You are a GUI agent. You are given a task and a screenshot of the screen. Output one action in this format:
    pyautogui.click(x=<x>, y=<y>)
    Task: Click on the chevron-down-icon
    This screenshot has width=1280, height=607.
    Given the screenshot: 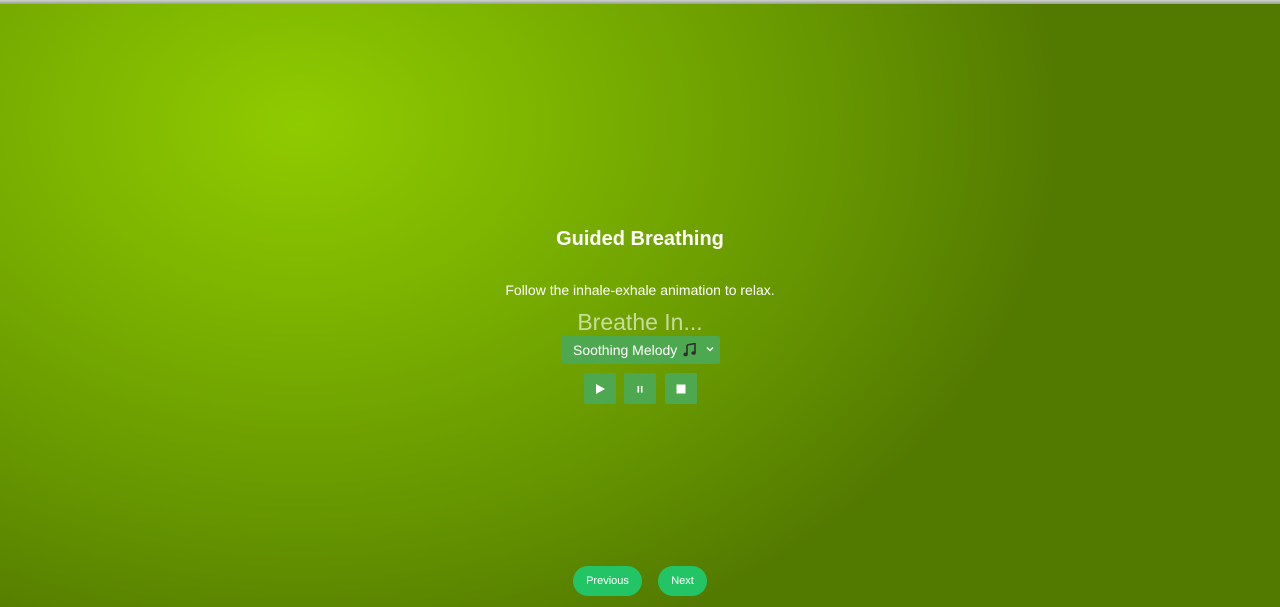 What is the action you would take?
    pyautogui.click(x=710, y=349)
    